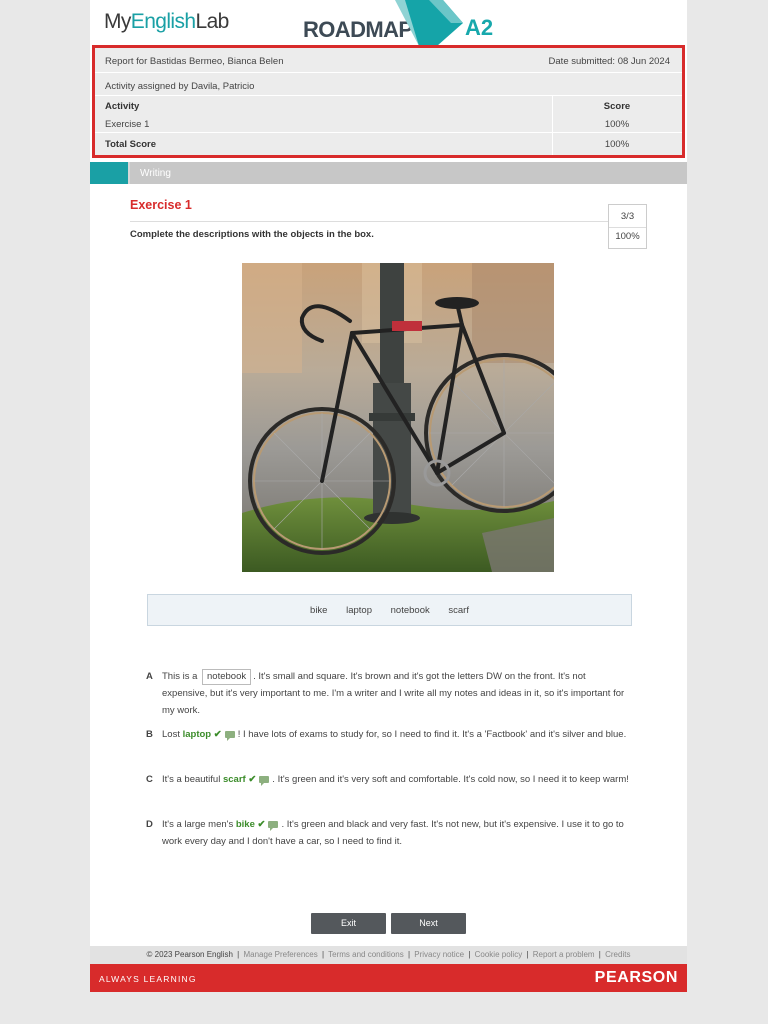 The width and height of the screenshot is (768, 1024). Describe the element at coordinates (410, 610) in the screenshot. I see `word-box-item: notebook` at that location.